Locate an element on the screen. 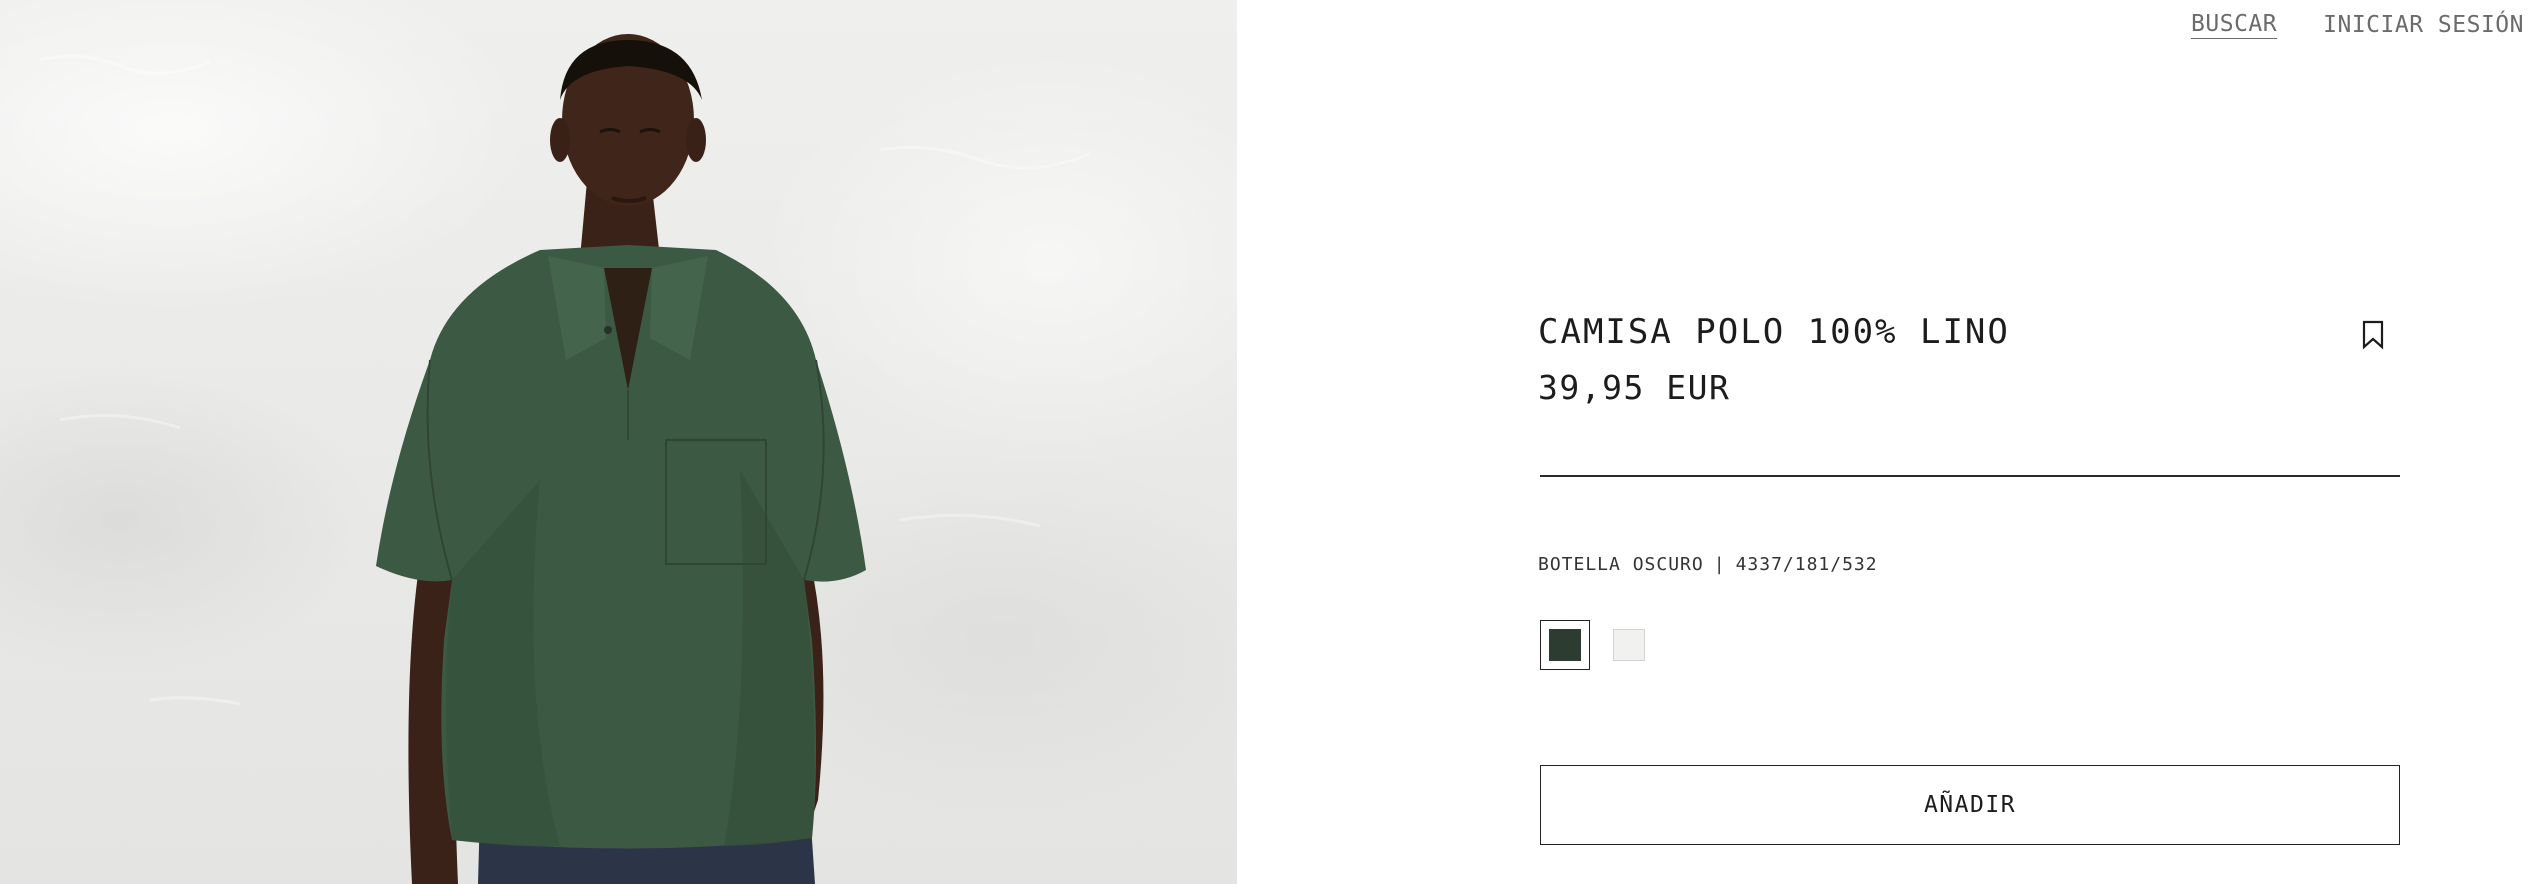 The height and width of the screenshot is (884, 2542). product-reference: 4337/181/532 is located at coordinates (1806, 564).